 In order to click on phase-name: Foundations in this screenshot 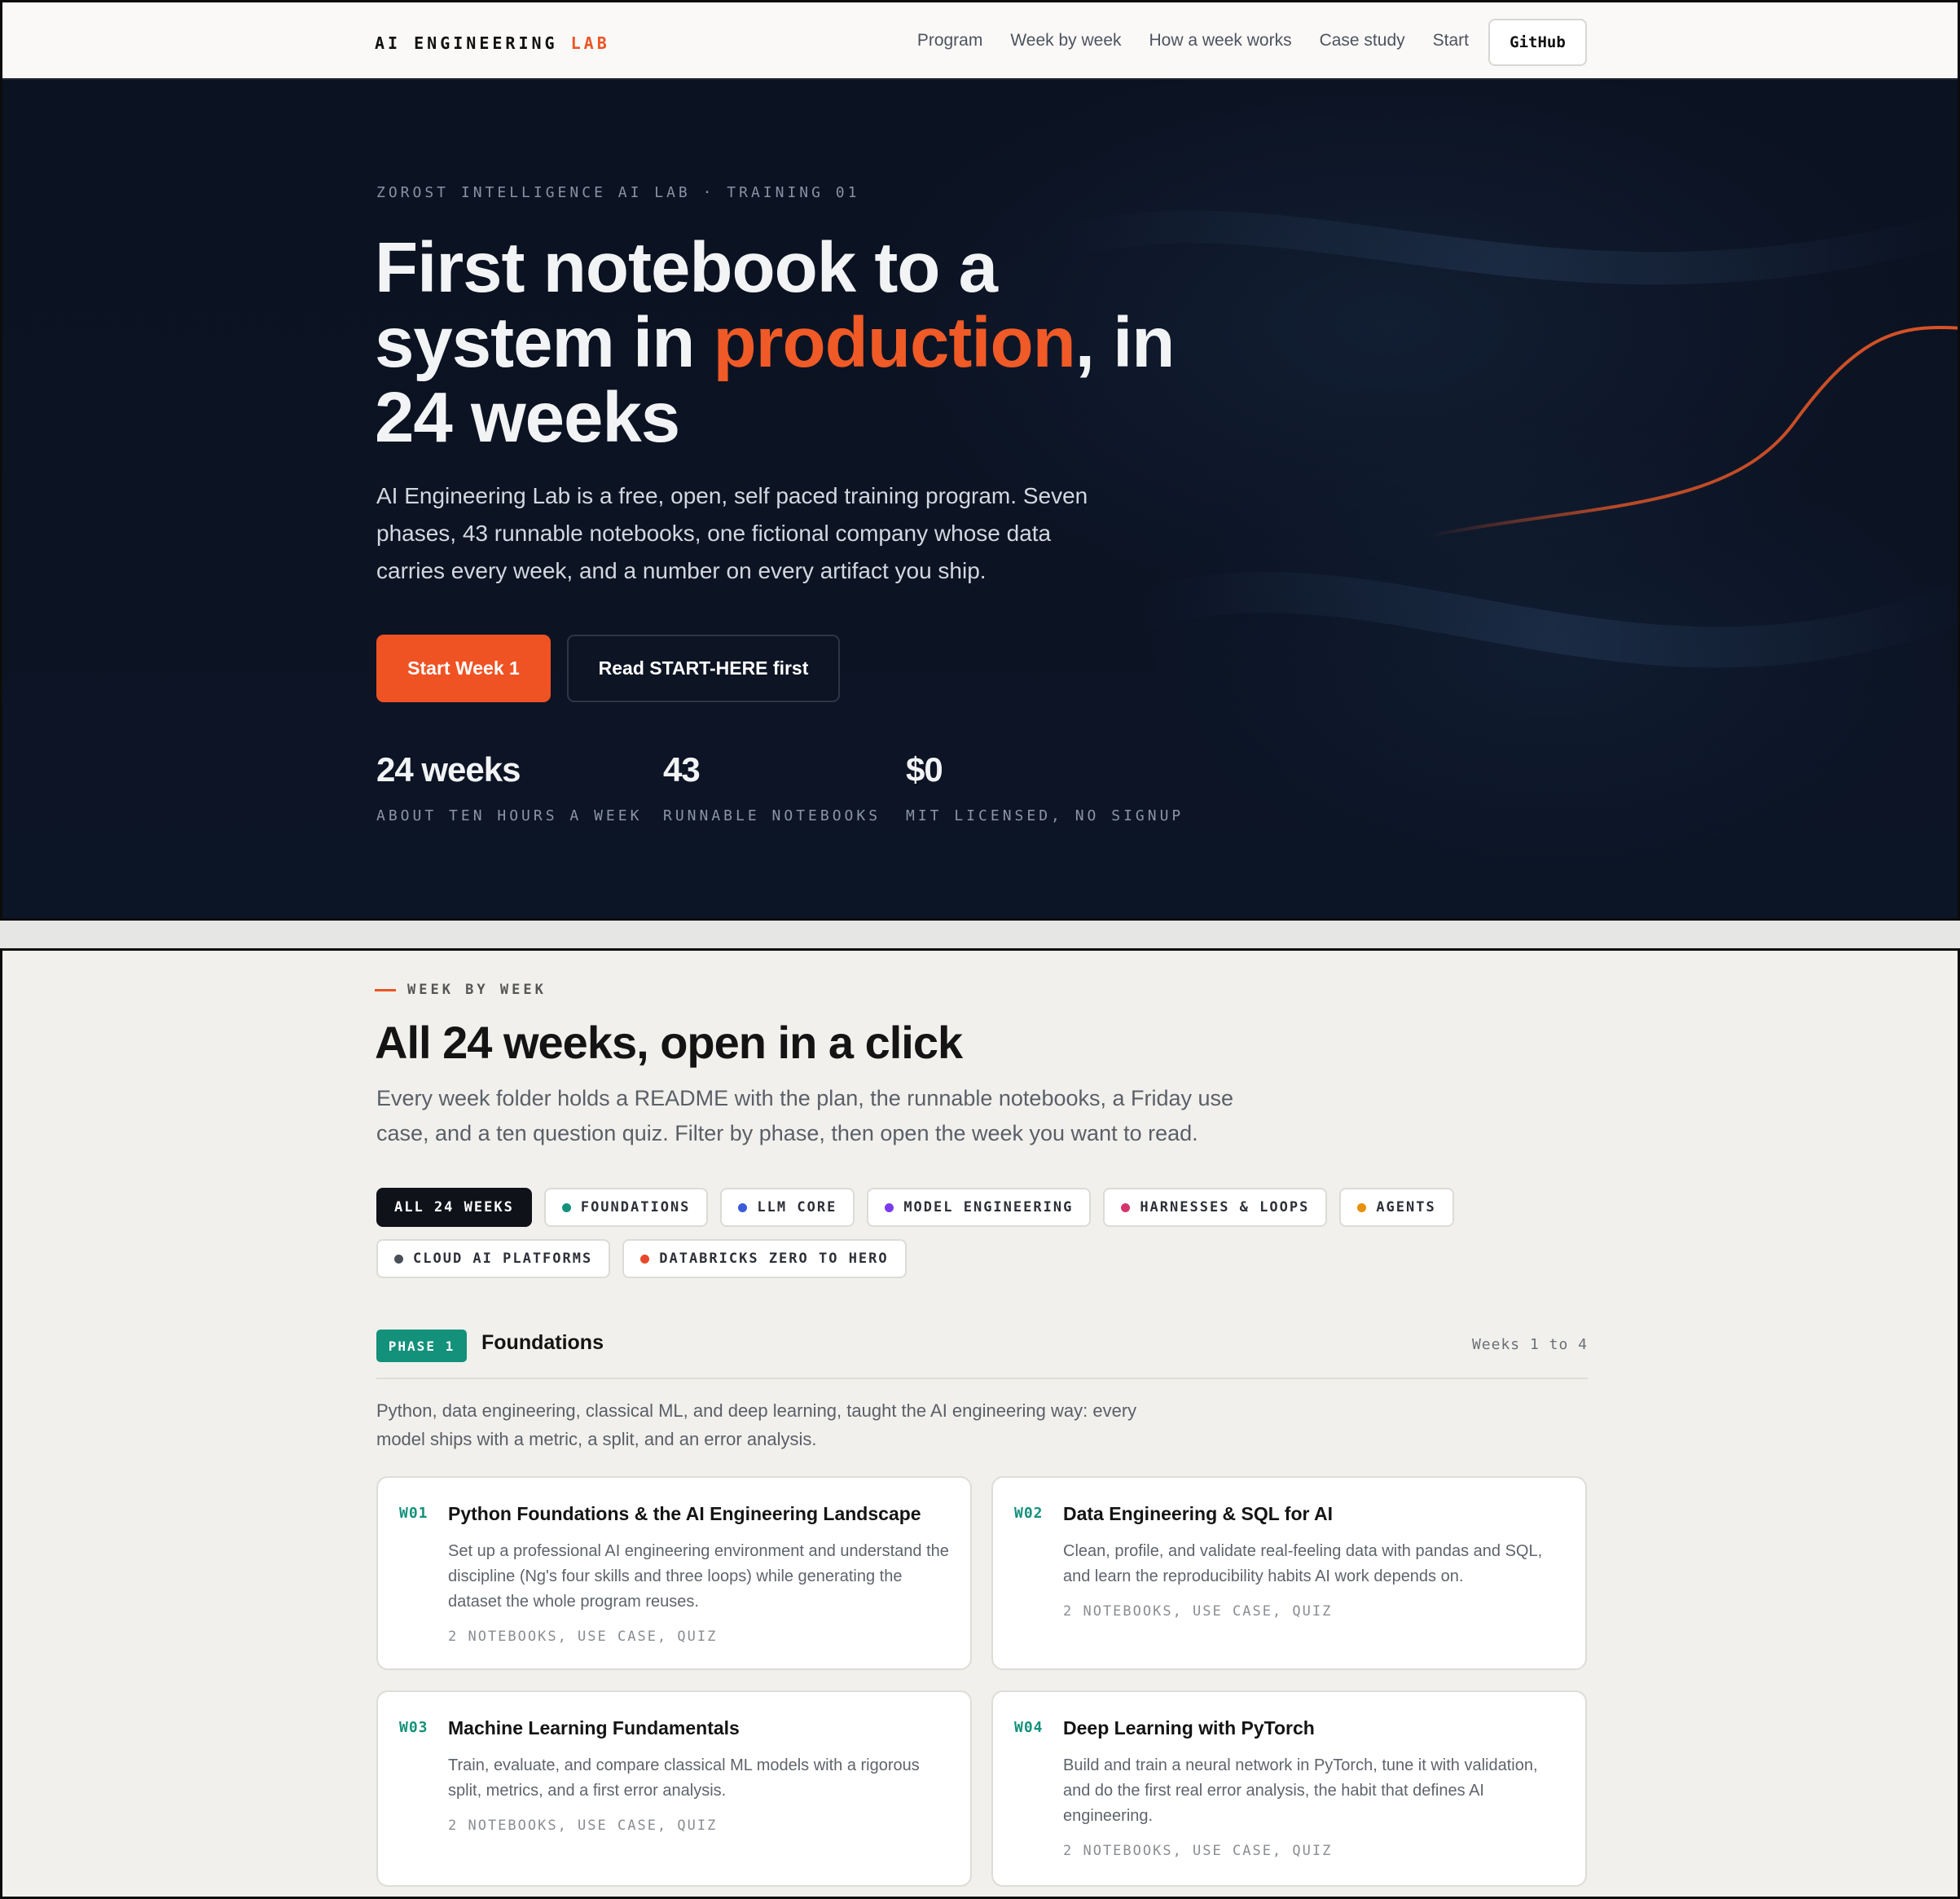, I will do `click(542, 1342)`.